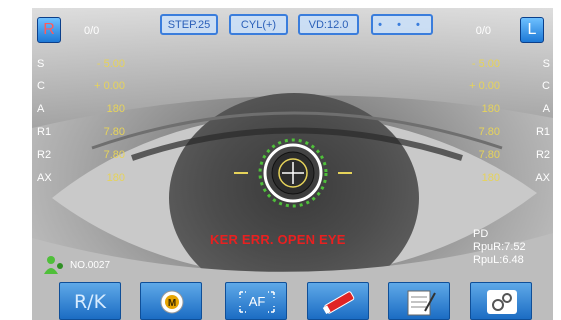  I want to click on patient-number: NO.0027, so click(90, 265).